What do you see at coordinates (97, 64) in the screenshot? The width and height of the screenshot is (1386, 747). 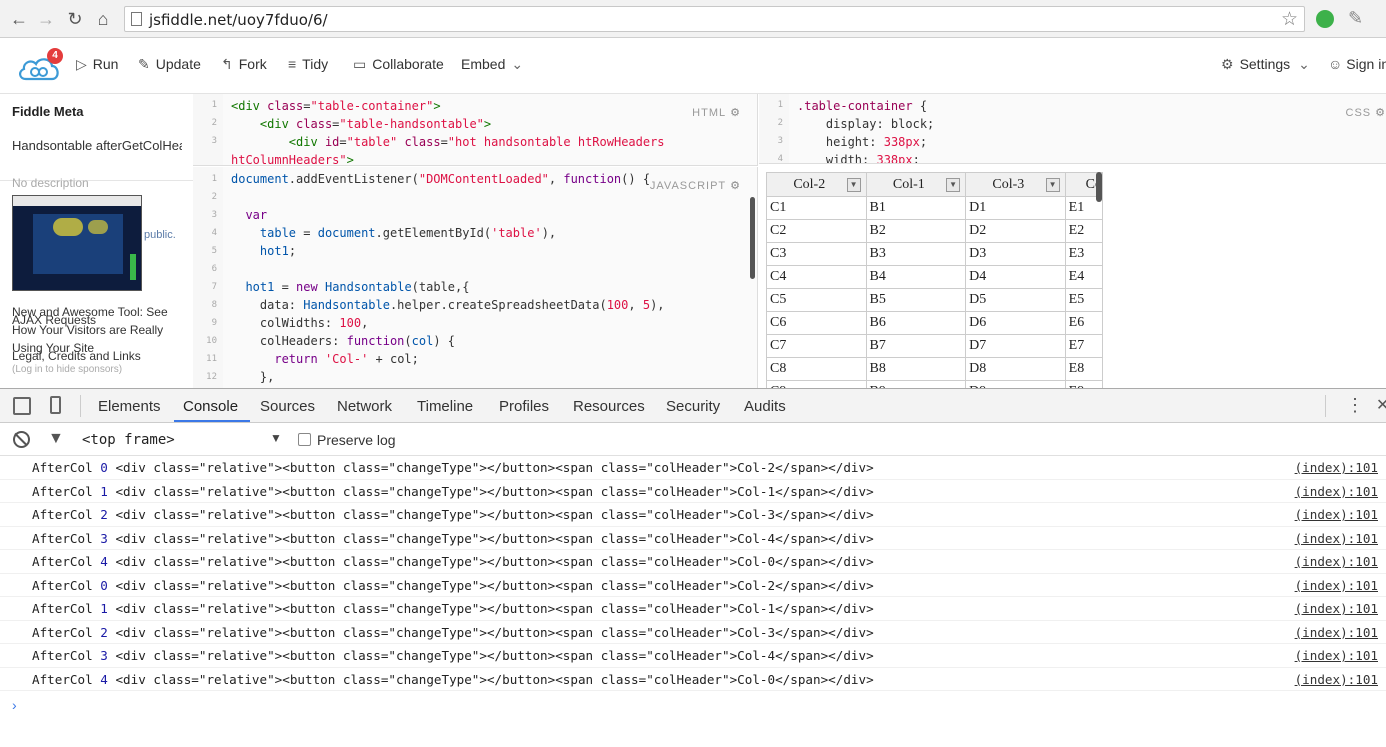 I see `run-button: ▷ Run` at bounding box center [97, 64].